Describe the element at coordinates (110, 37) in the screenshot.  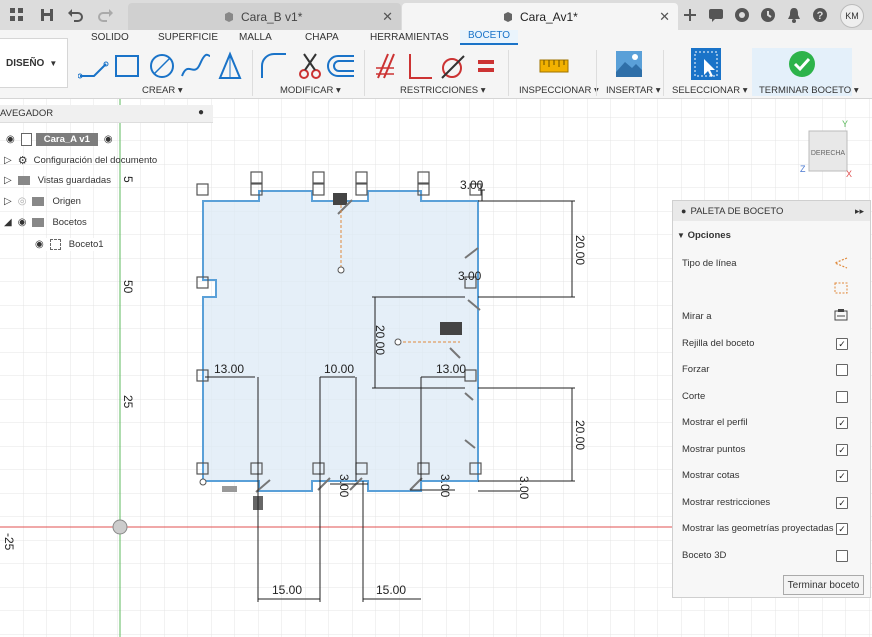
I see `tab-solido: SOLIDO` at that location.